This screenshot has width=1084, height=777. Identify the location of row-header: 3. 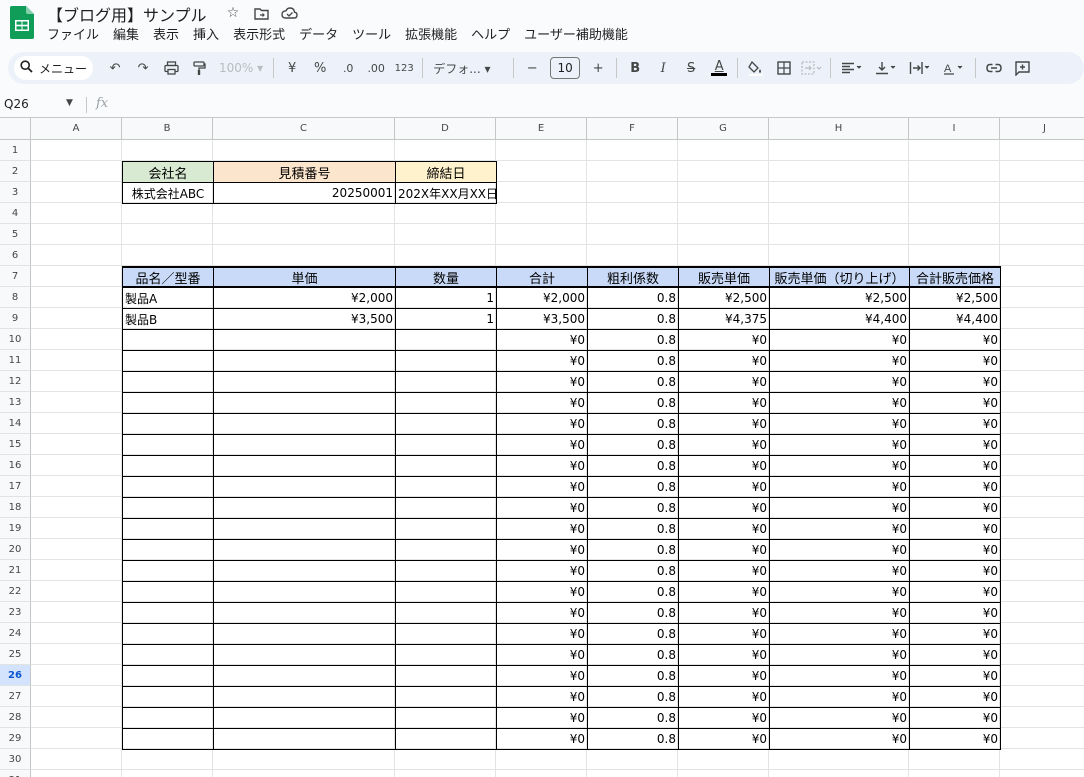
(15, 192).